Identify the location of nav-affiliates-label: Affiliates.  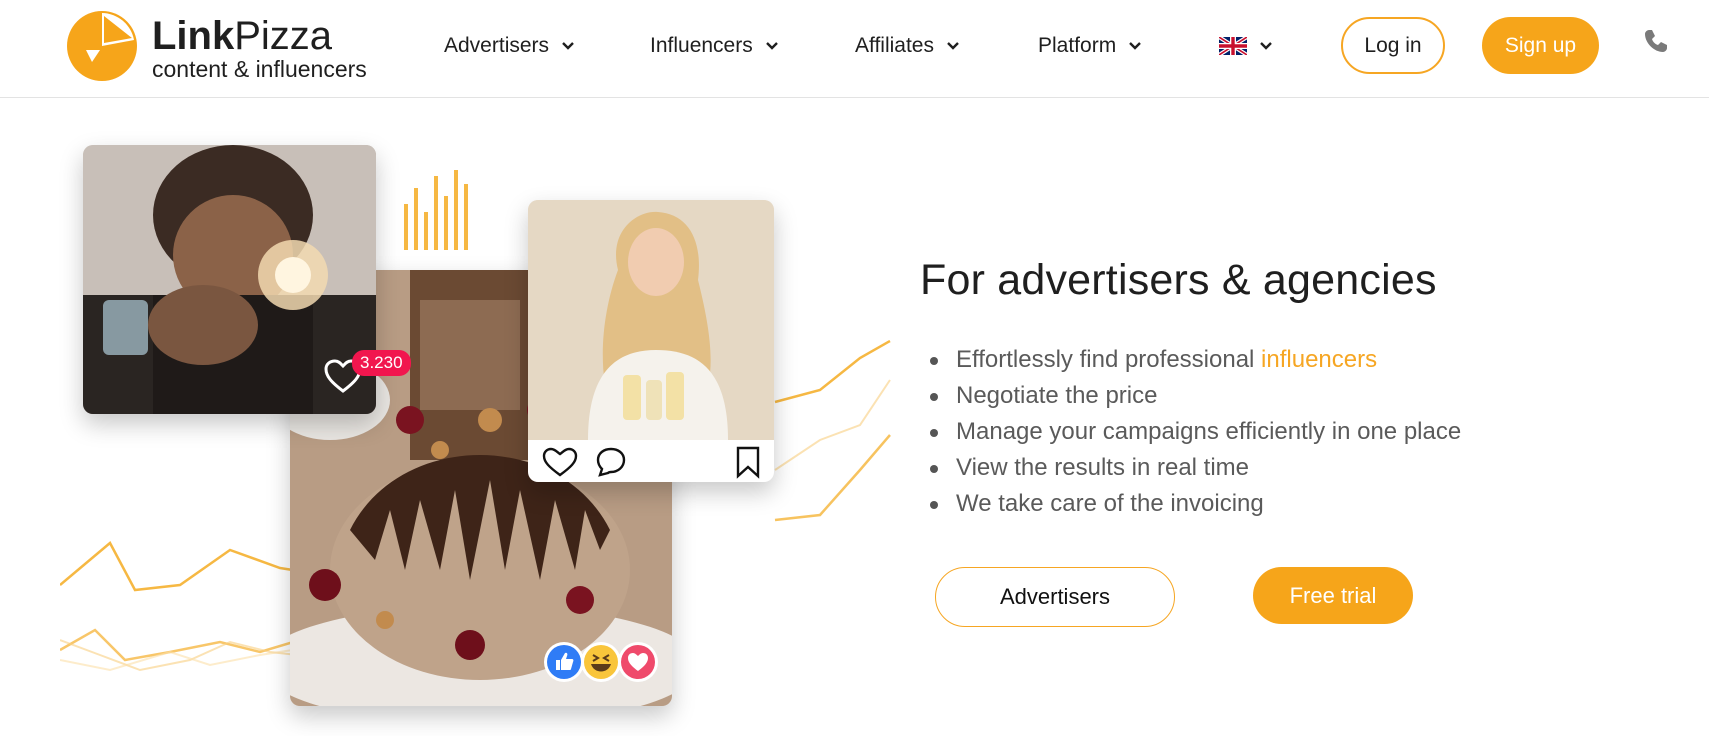
(894, 45).